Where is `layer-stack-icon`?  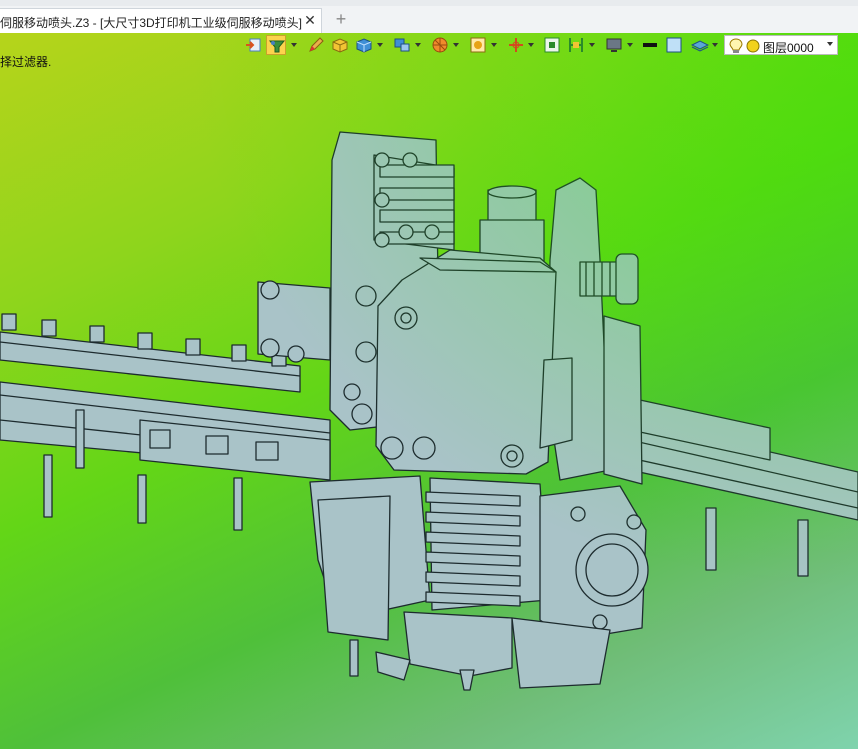 layer-stack-icon is located at coordinates (700, 45).